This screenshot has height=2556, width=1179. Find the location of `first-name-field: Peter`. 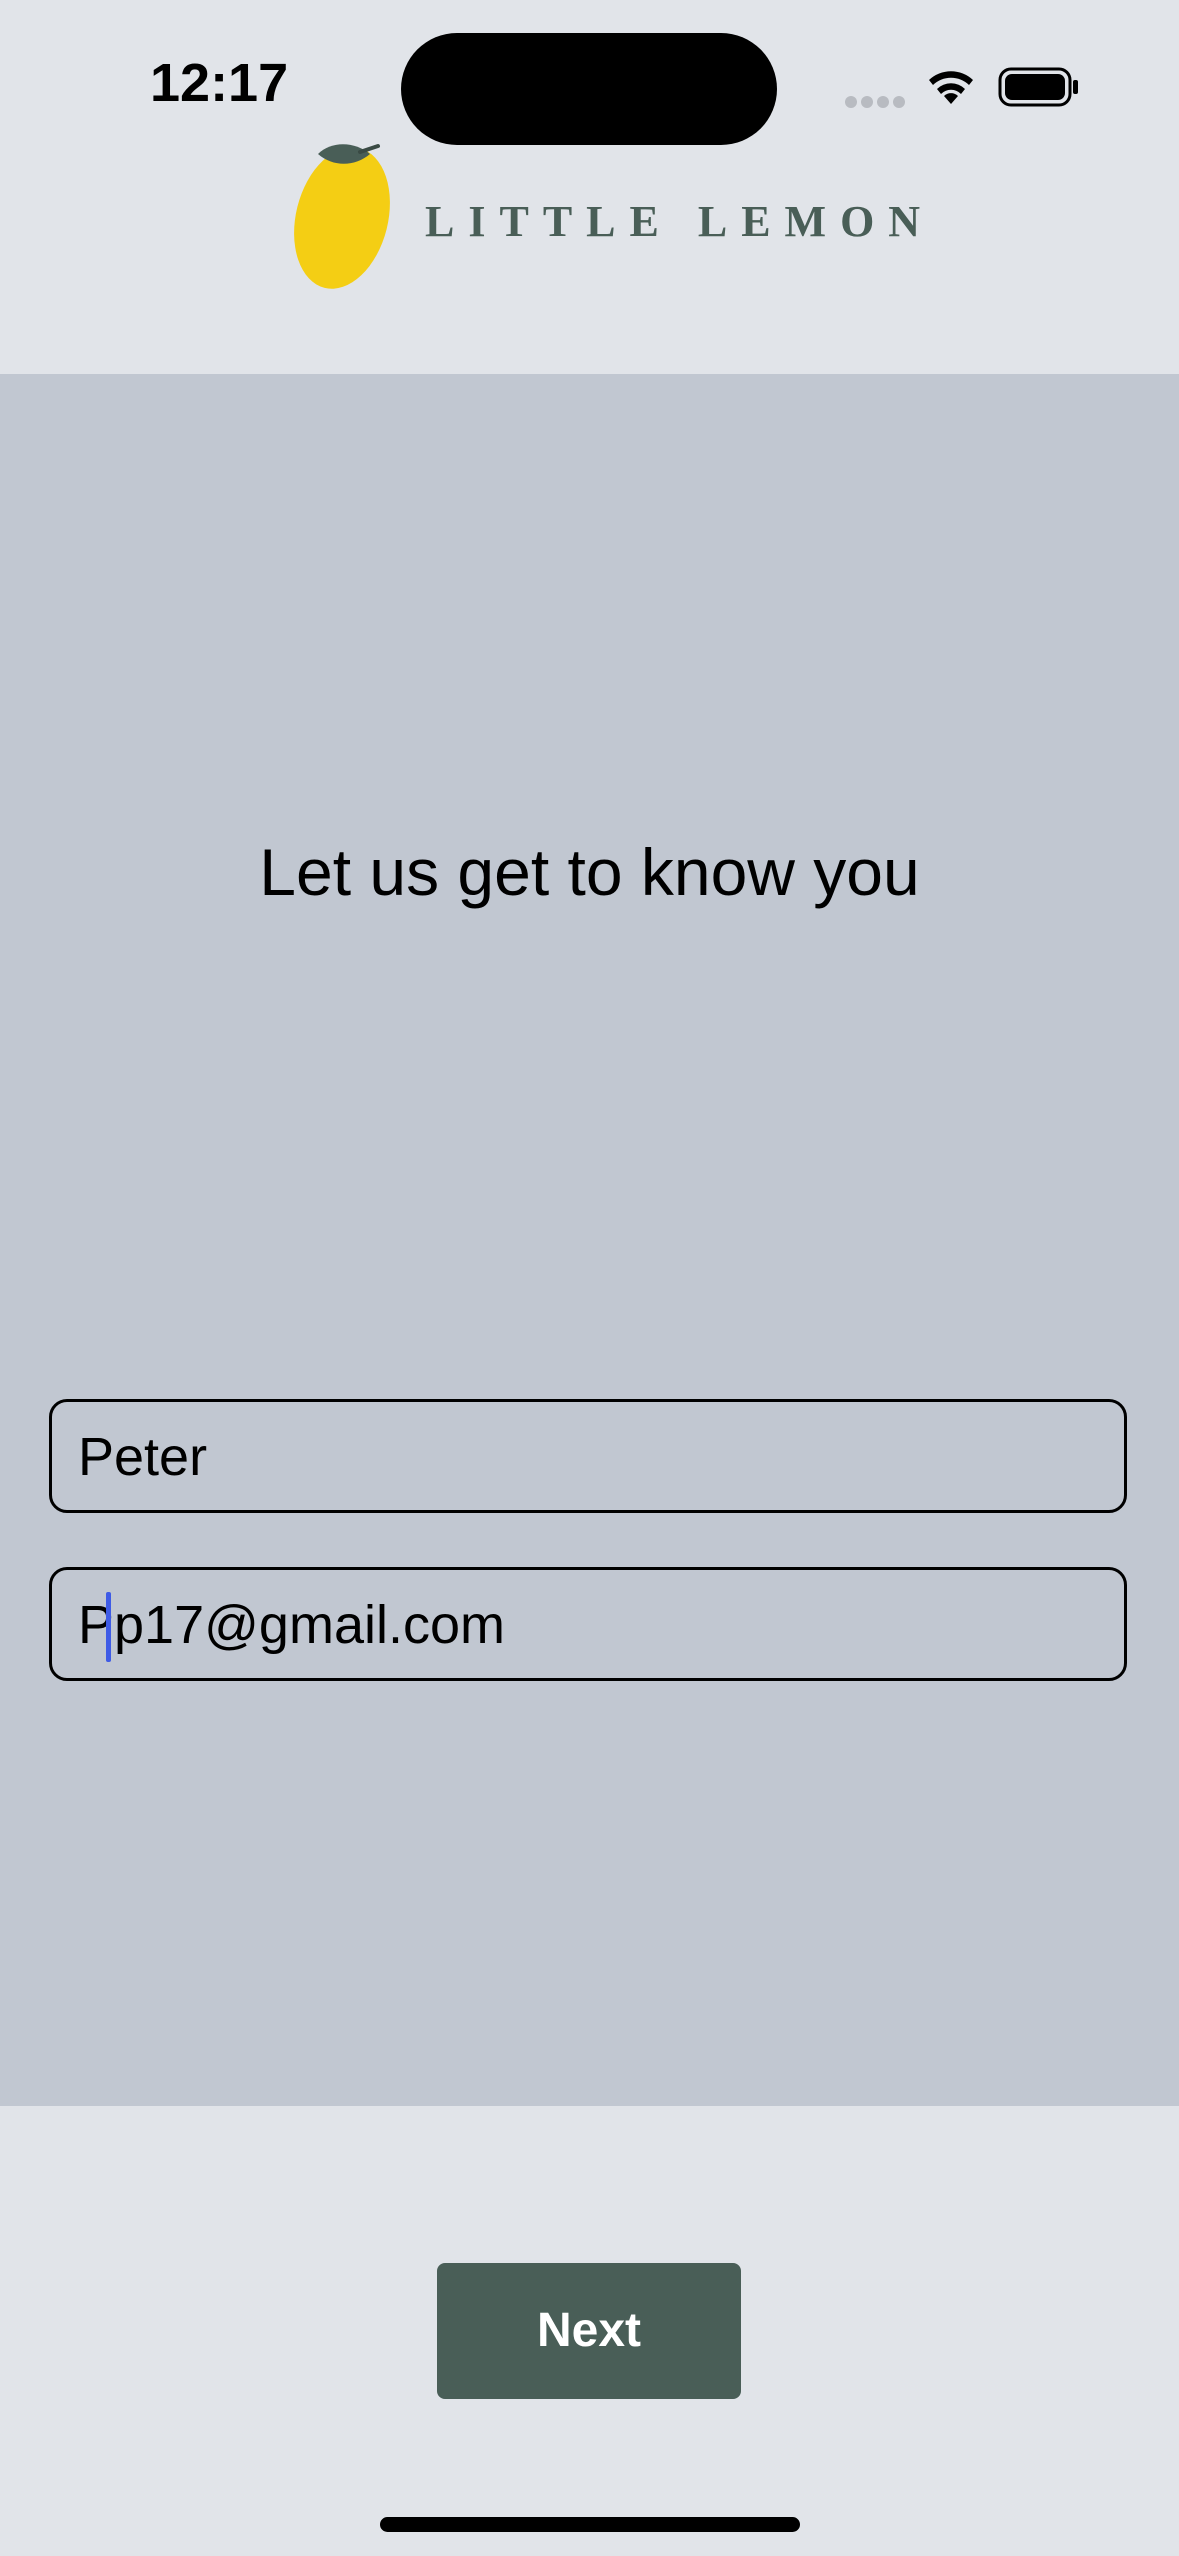

first-name-field: Peter is located at coordinates (588, 1456).